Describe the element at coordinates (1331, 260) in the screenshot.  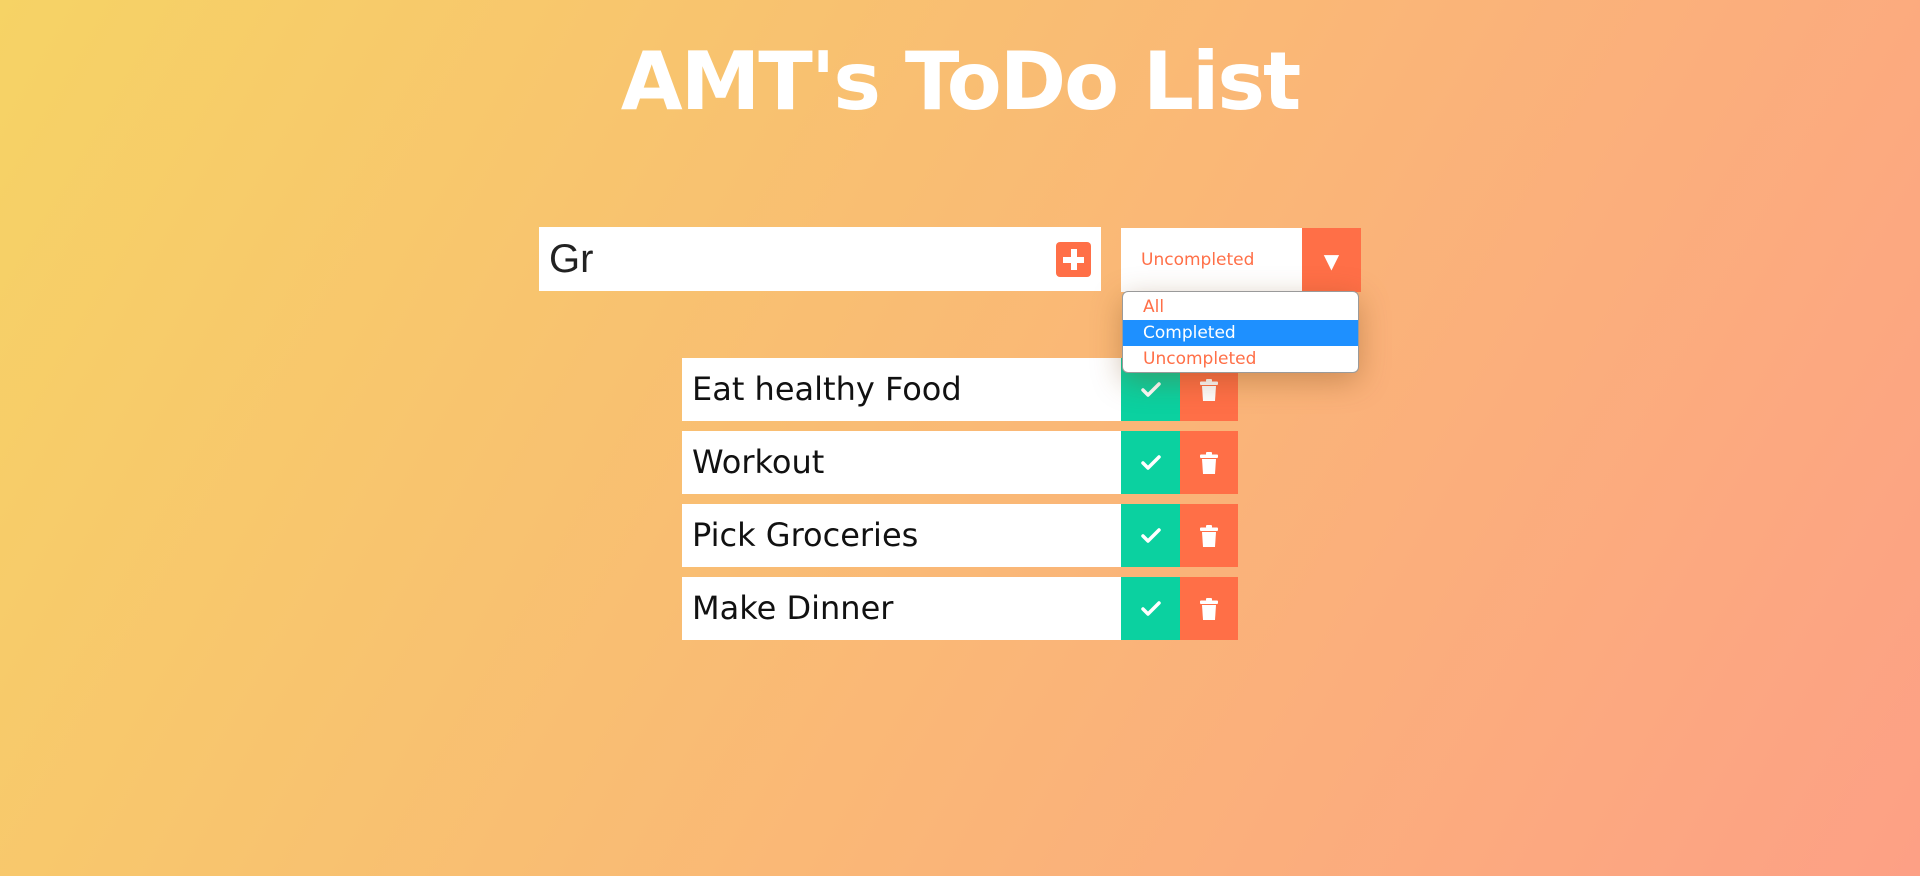
I see `caret-down-icon: ▼` at that location.